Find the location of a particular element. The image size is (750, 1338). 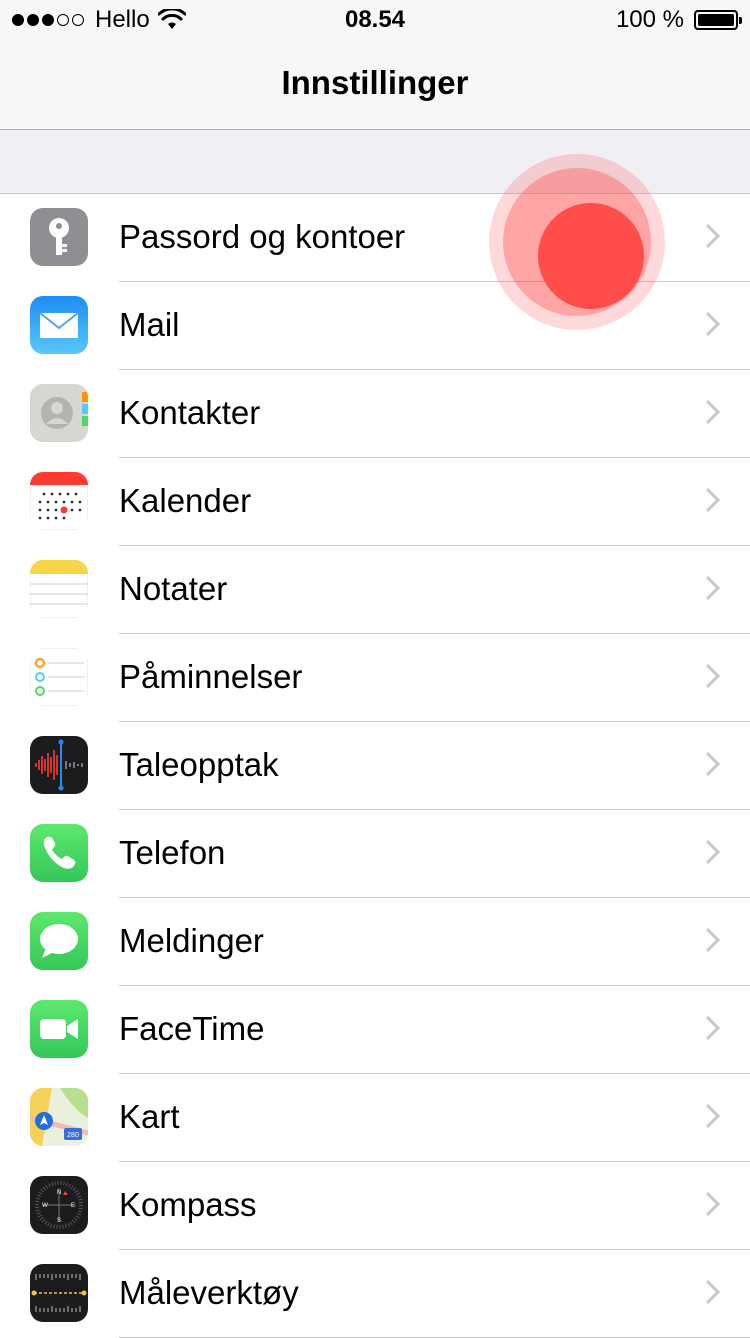

messages-icon is located at coordinates (59, 941).